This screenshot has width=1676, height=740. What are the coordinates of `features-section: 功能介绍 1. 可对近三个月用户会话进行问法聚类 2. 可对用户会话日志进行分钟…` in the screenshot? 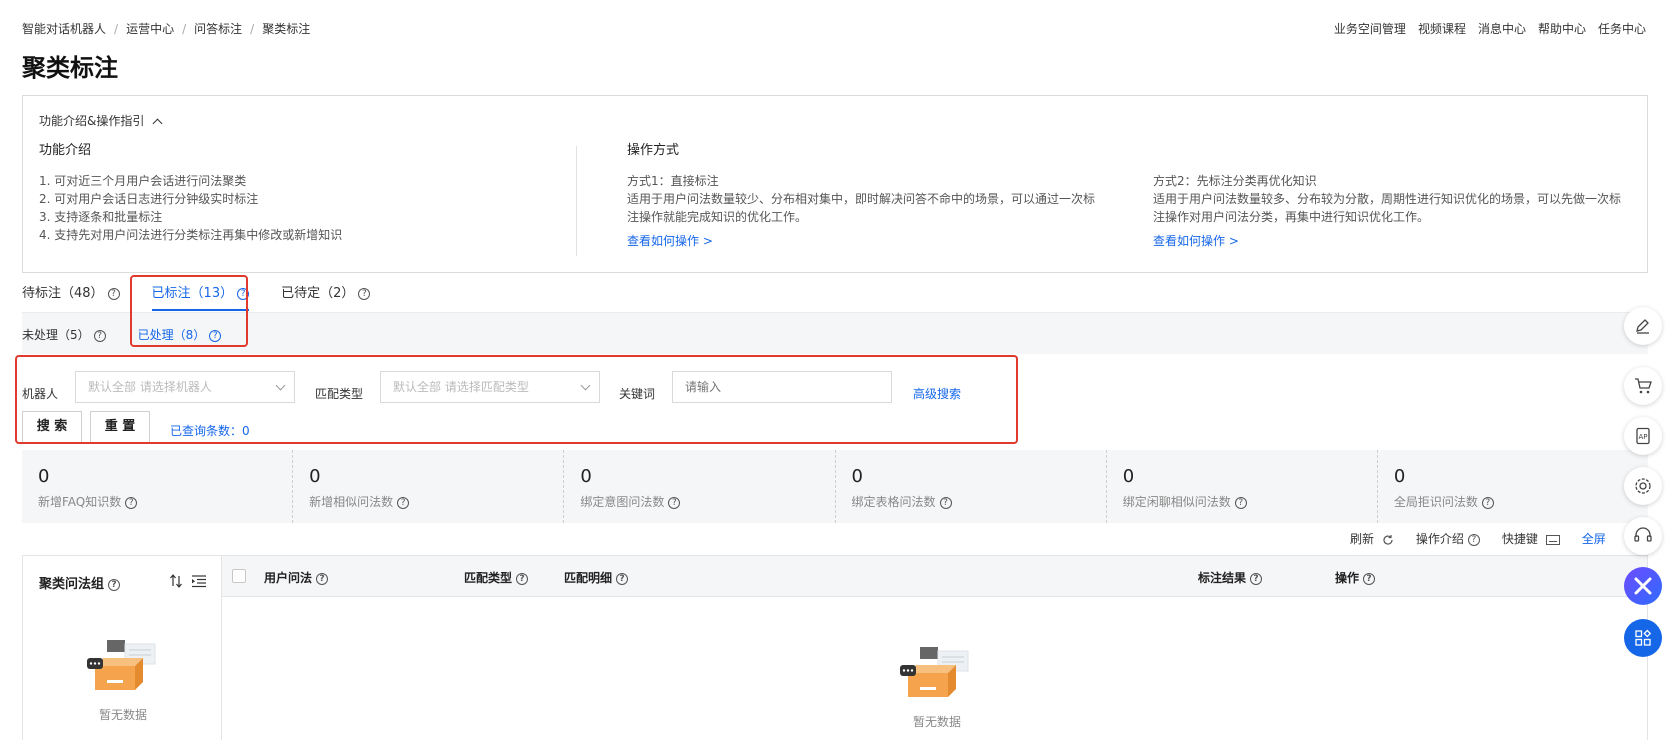 It's located at (190, 193).